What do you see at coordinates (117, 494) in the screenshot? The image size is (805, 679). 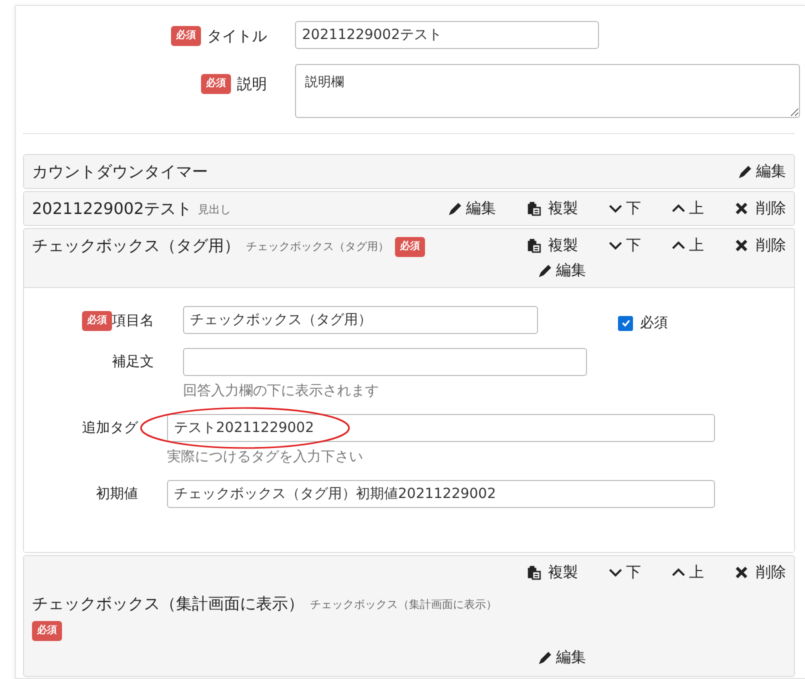 I see `field-label: 初期値` at bounding box center [117, 494].